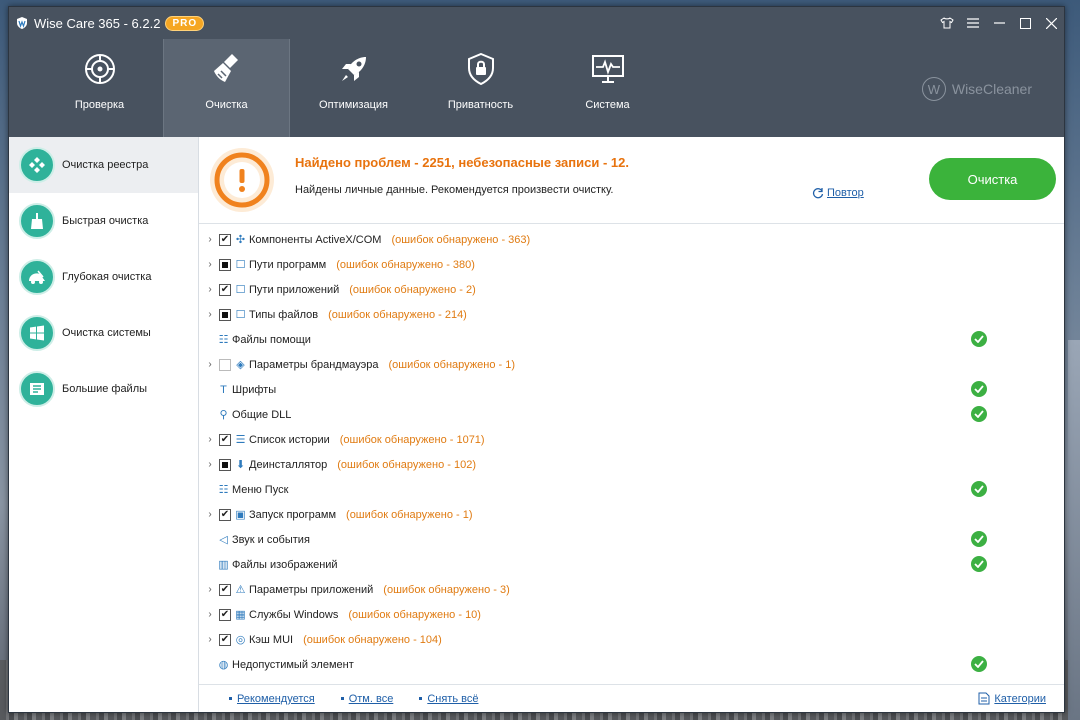  I want to click on sidebar-item-label: Очистка системы, so click(106, 333).